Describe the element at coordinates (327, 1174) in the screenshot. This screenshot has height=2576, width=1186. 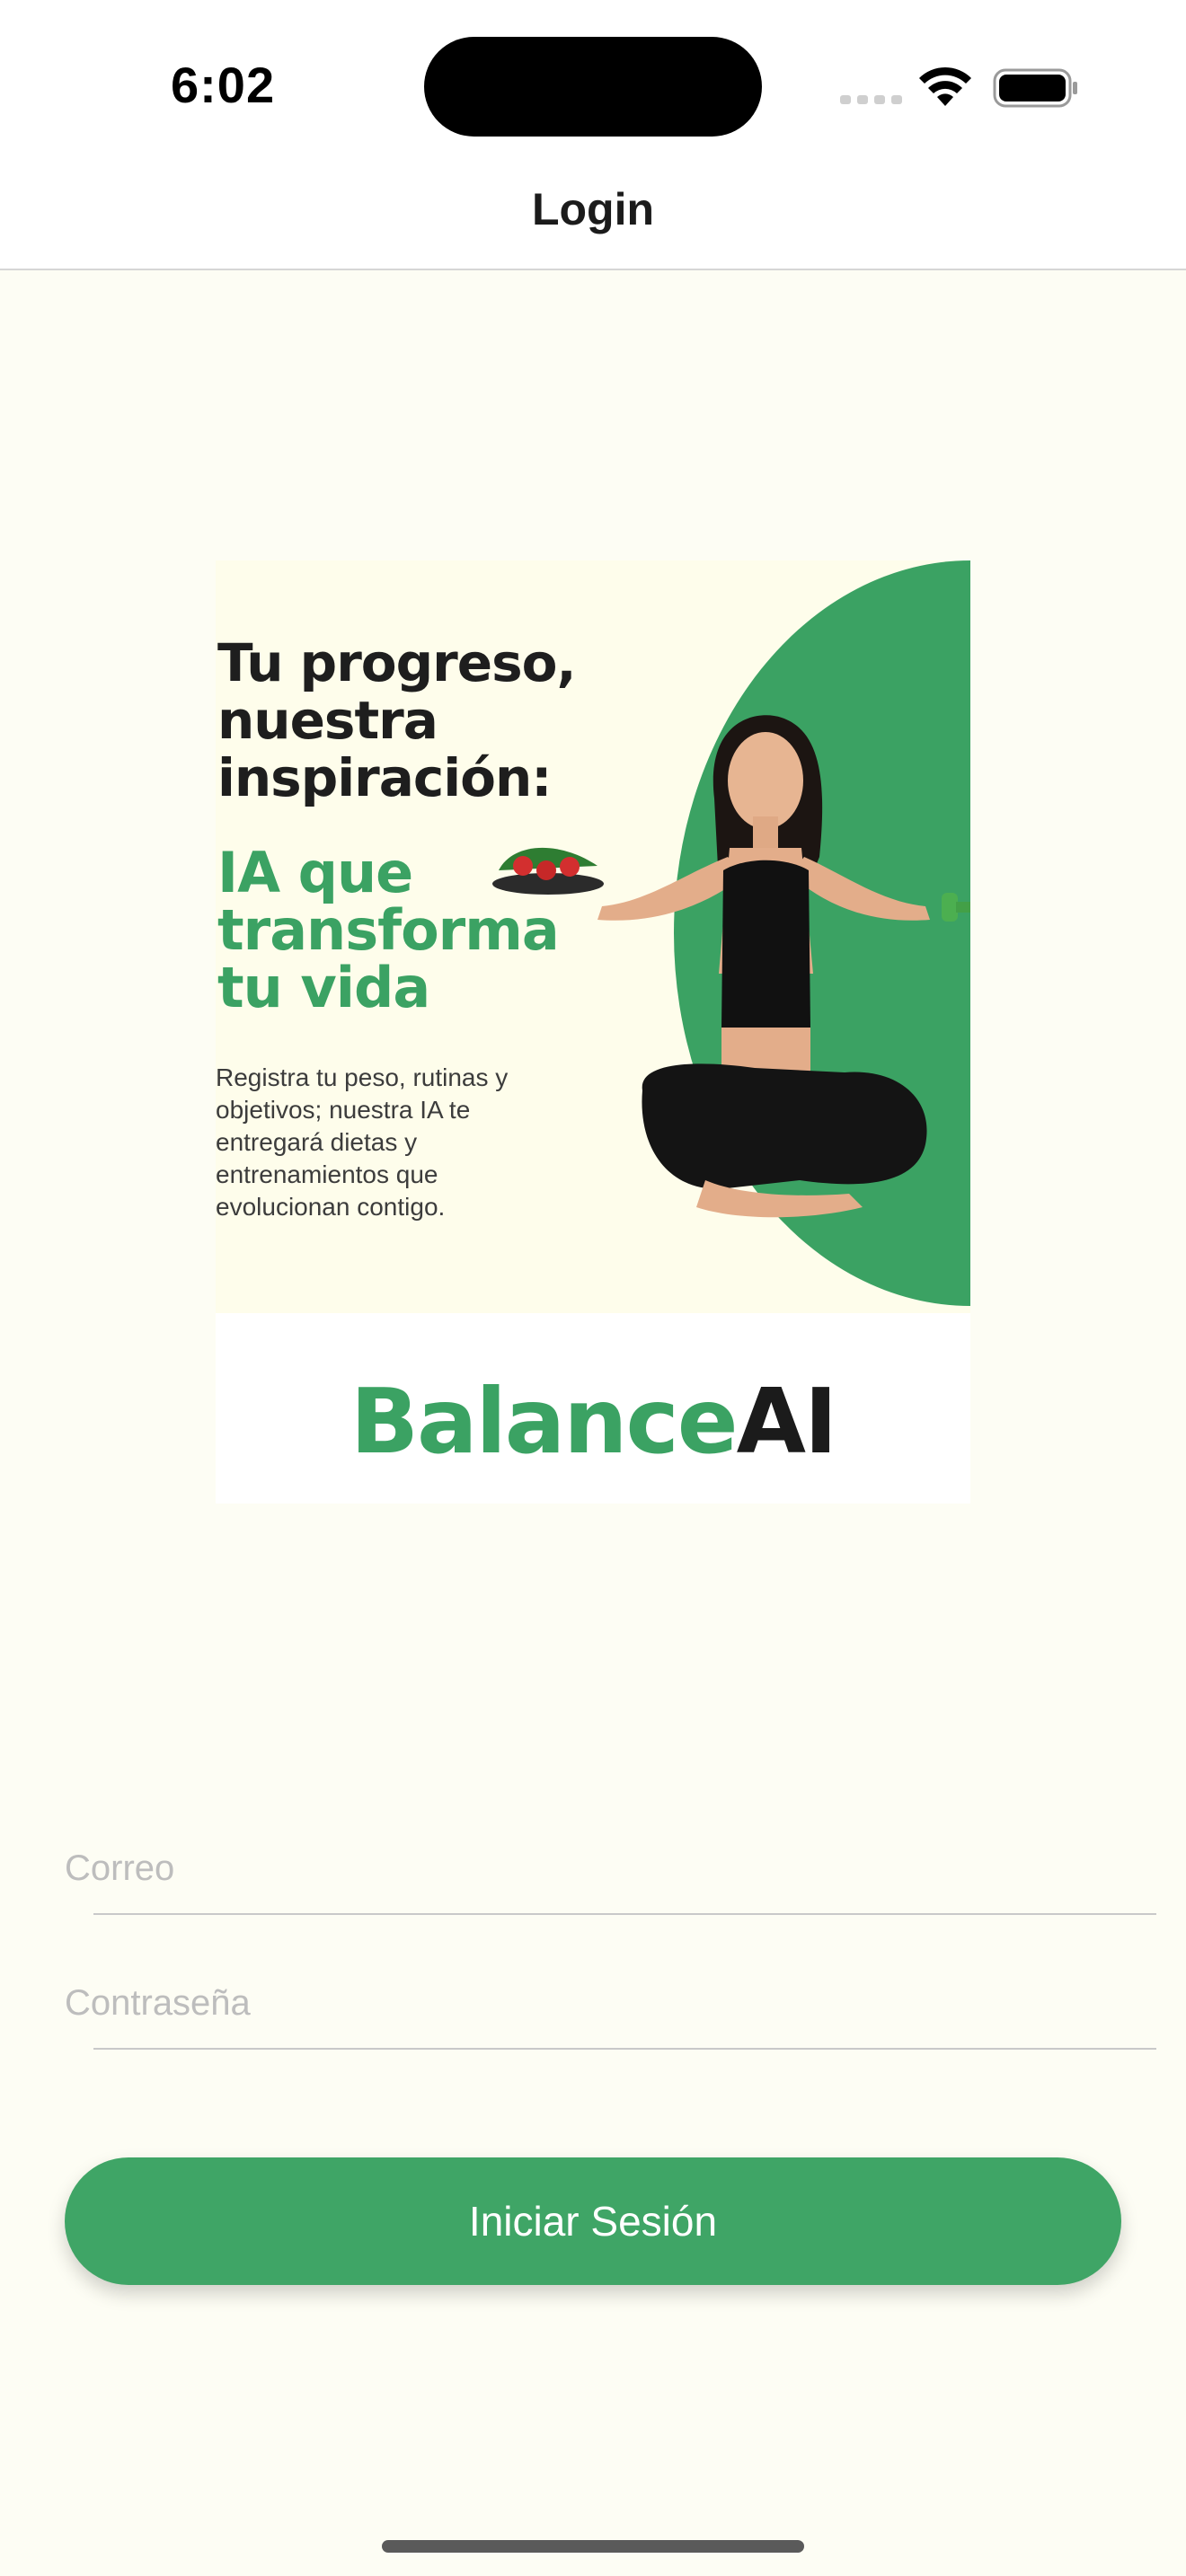
I see `description-line: entrenamientos que` at that location.